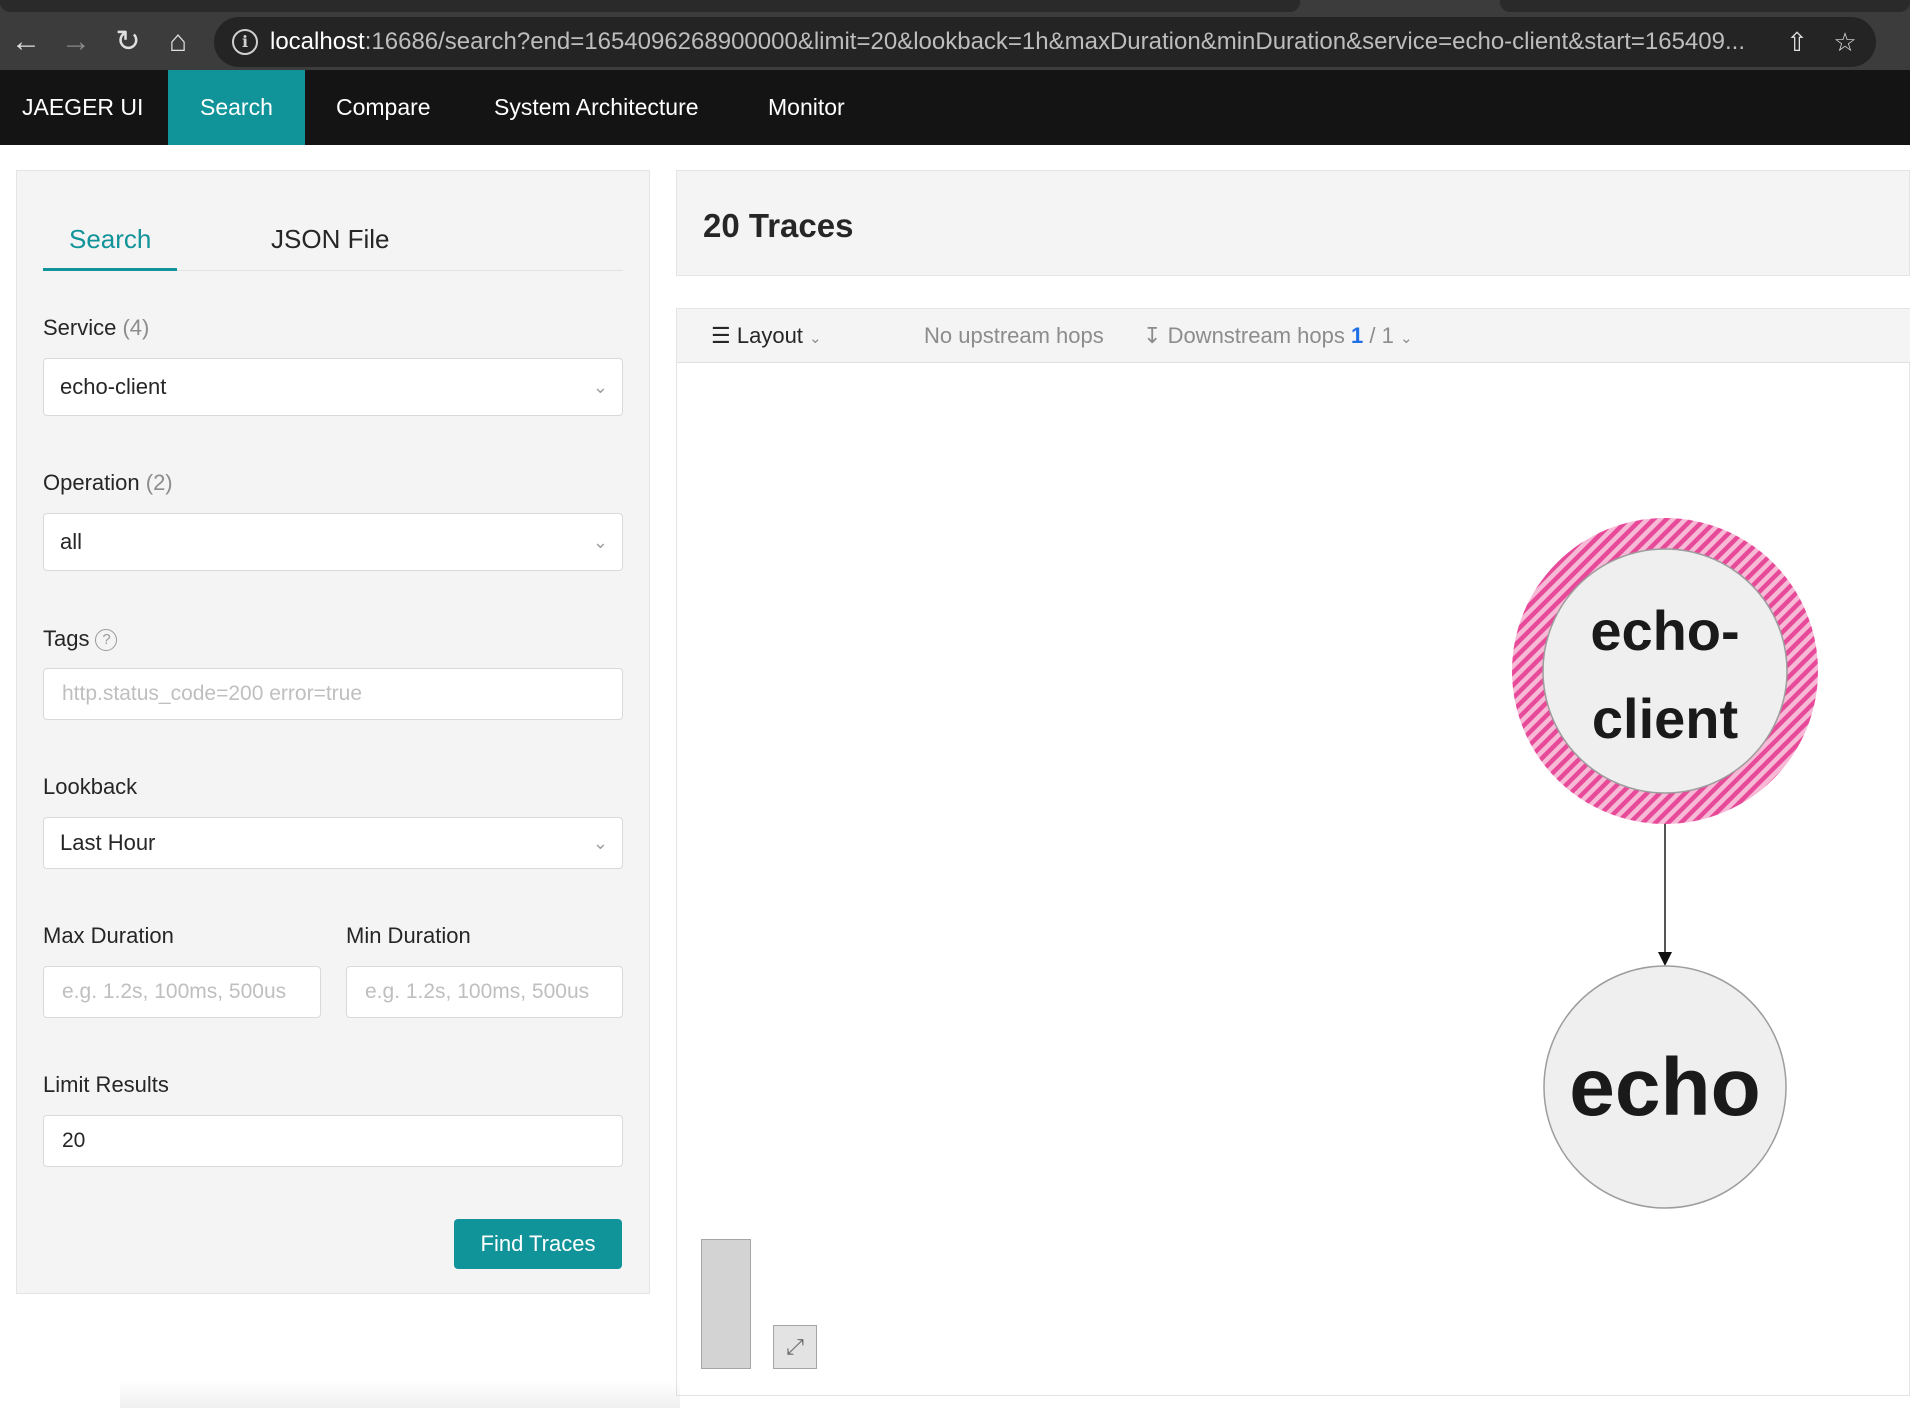 This screenshot has width=1910, height=1408. I want to click on max-duration-label: Max Duration, so click(108, 935).